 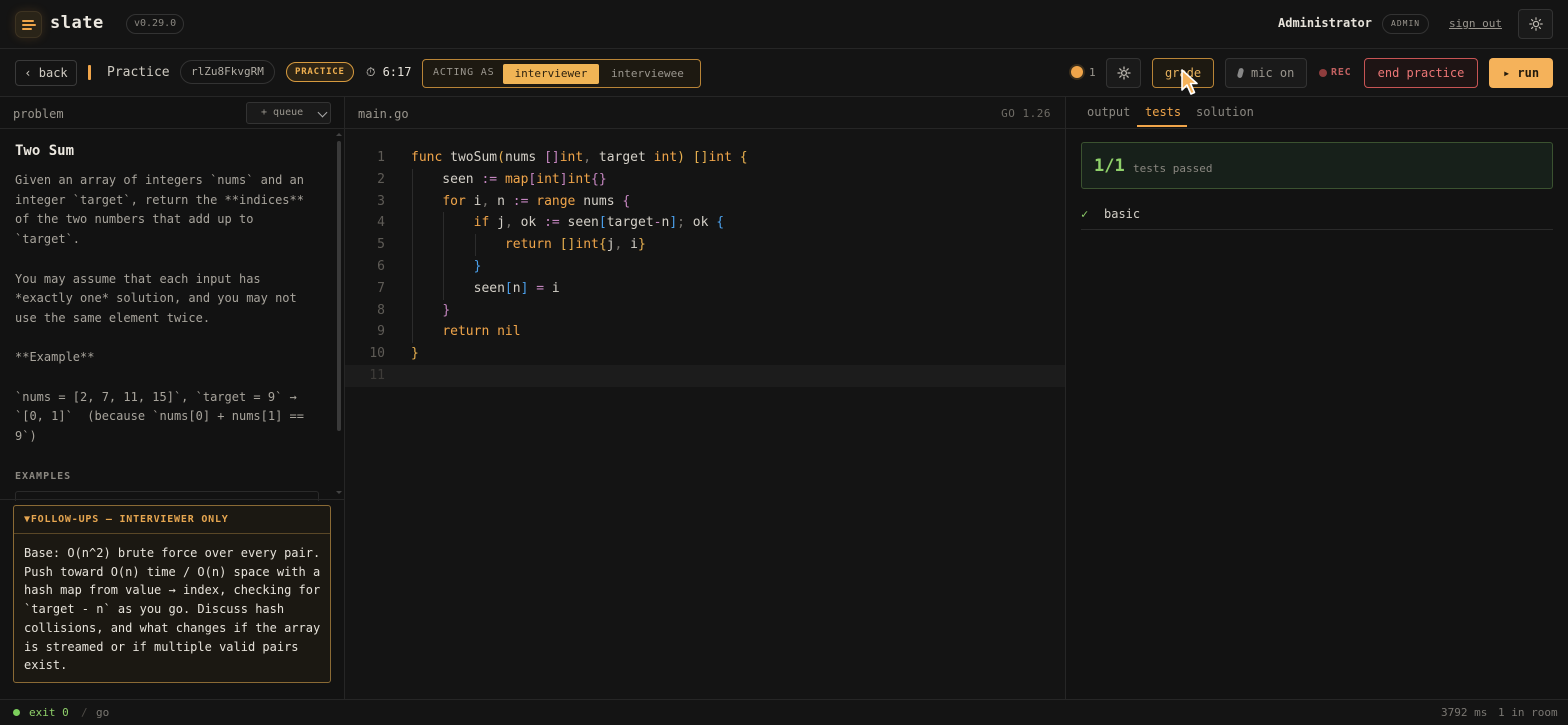 What do you see at coordinates (1109, 166) in the screenshot?
I see `pass-count: 1/1` at bounding box center [1109, 166].